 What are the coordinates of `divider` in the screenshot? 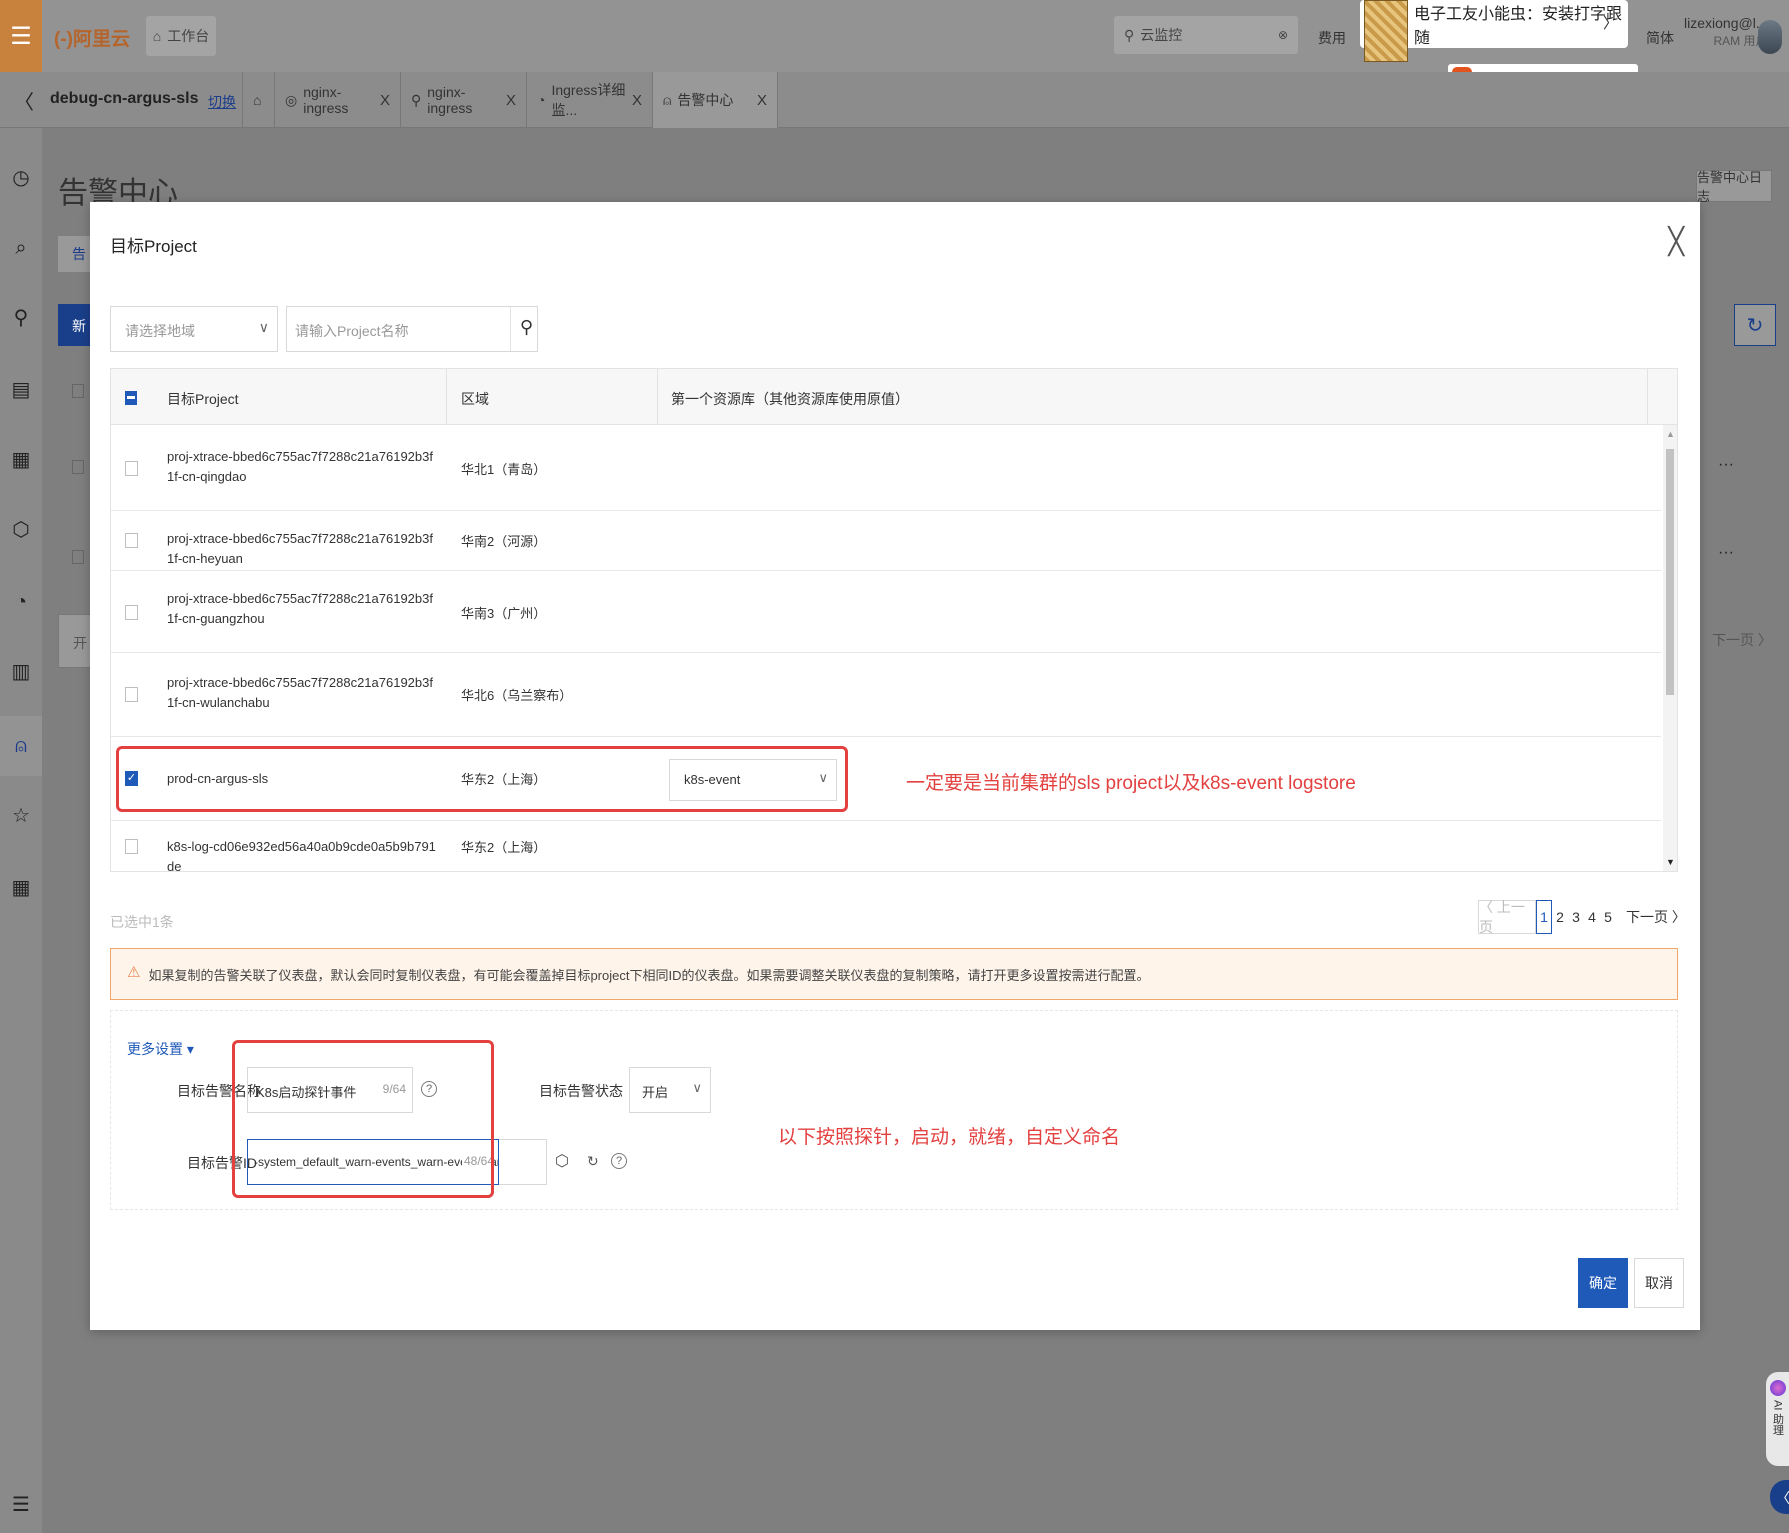 It's located at (510, 329).